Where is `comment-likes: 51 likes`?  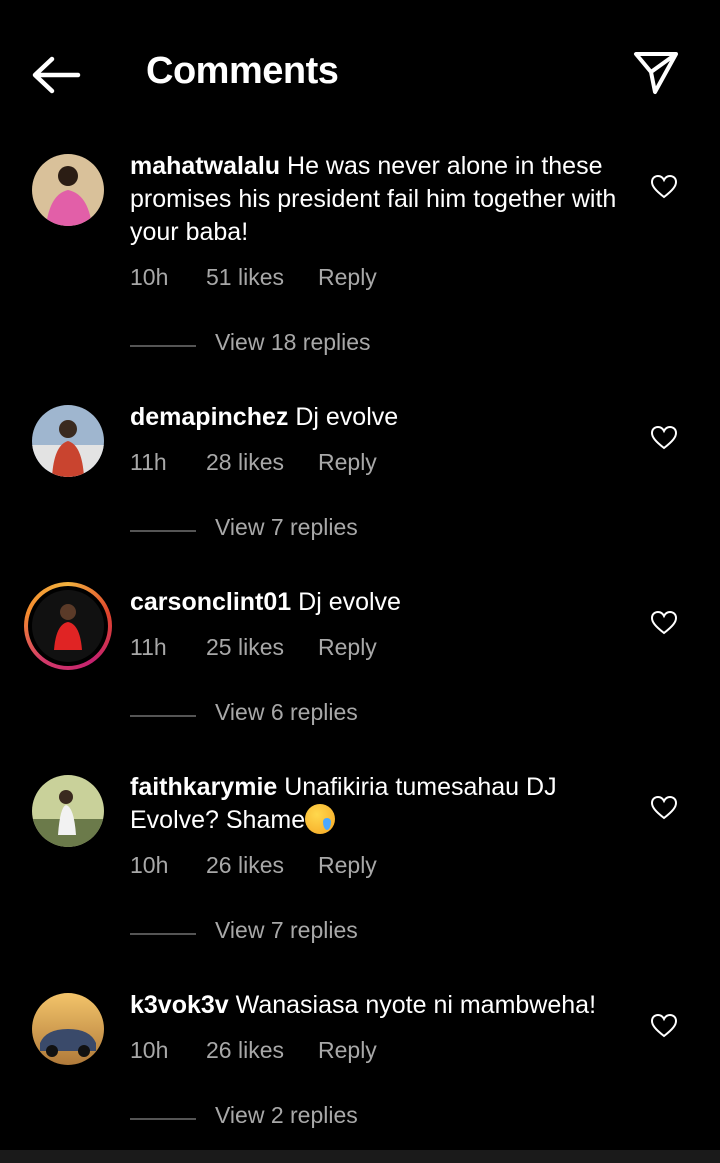 comment-likes: 51 likes is located at coordinates (245, 277).